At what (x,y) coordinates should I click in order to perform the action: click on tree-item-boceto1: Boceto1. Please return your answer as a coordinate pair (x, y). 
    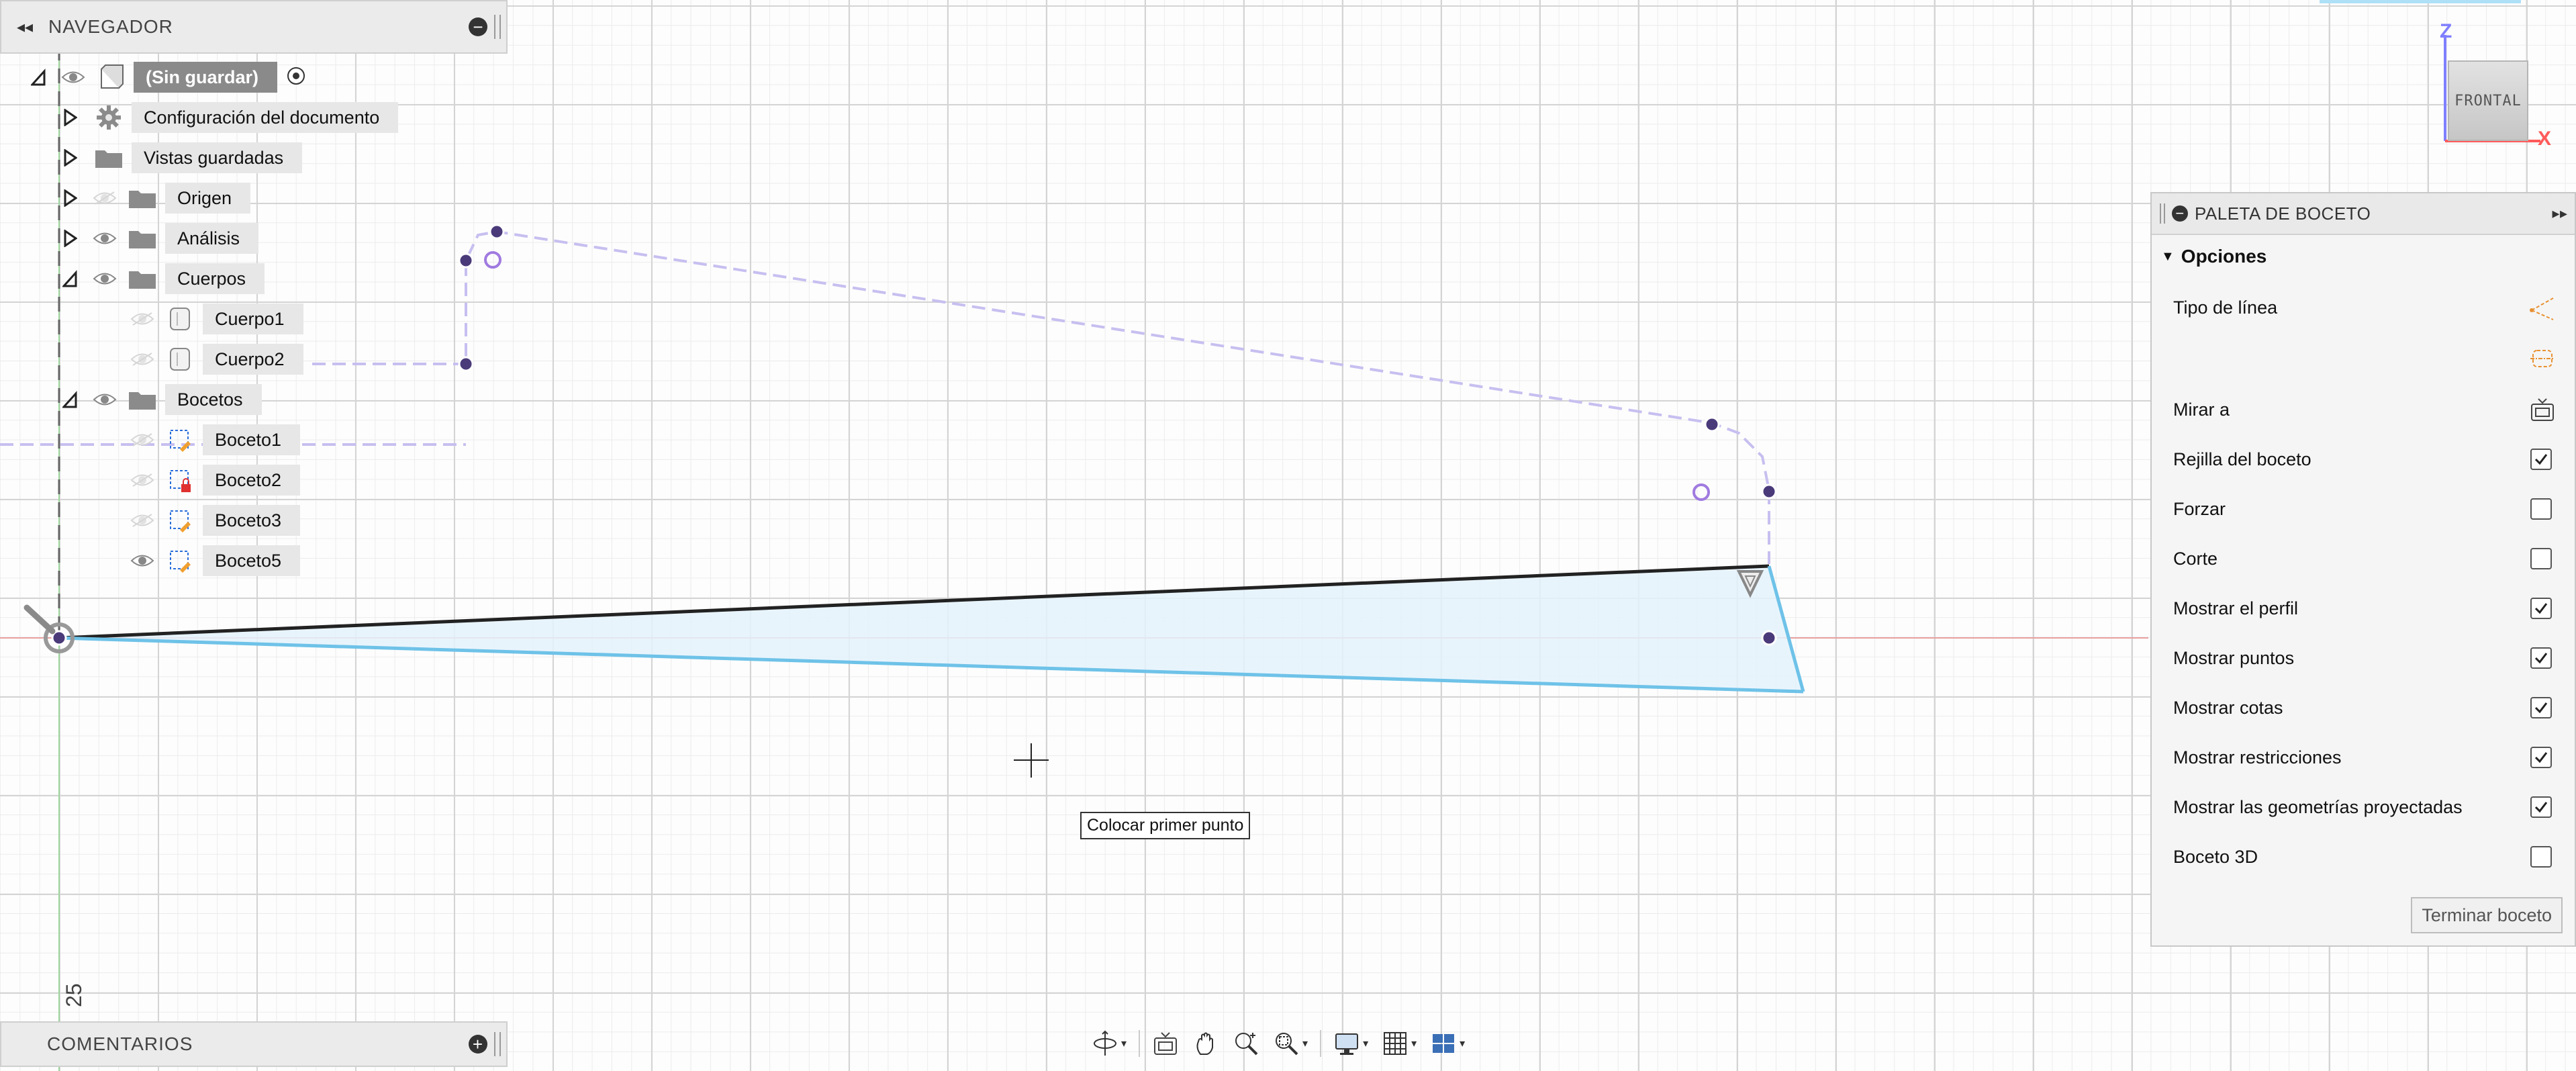
    Looking at the image, I should click on (214, 440).